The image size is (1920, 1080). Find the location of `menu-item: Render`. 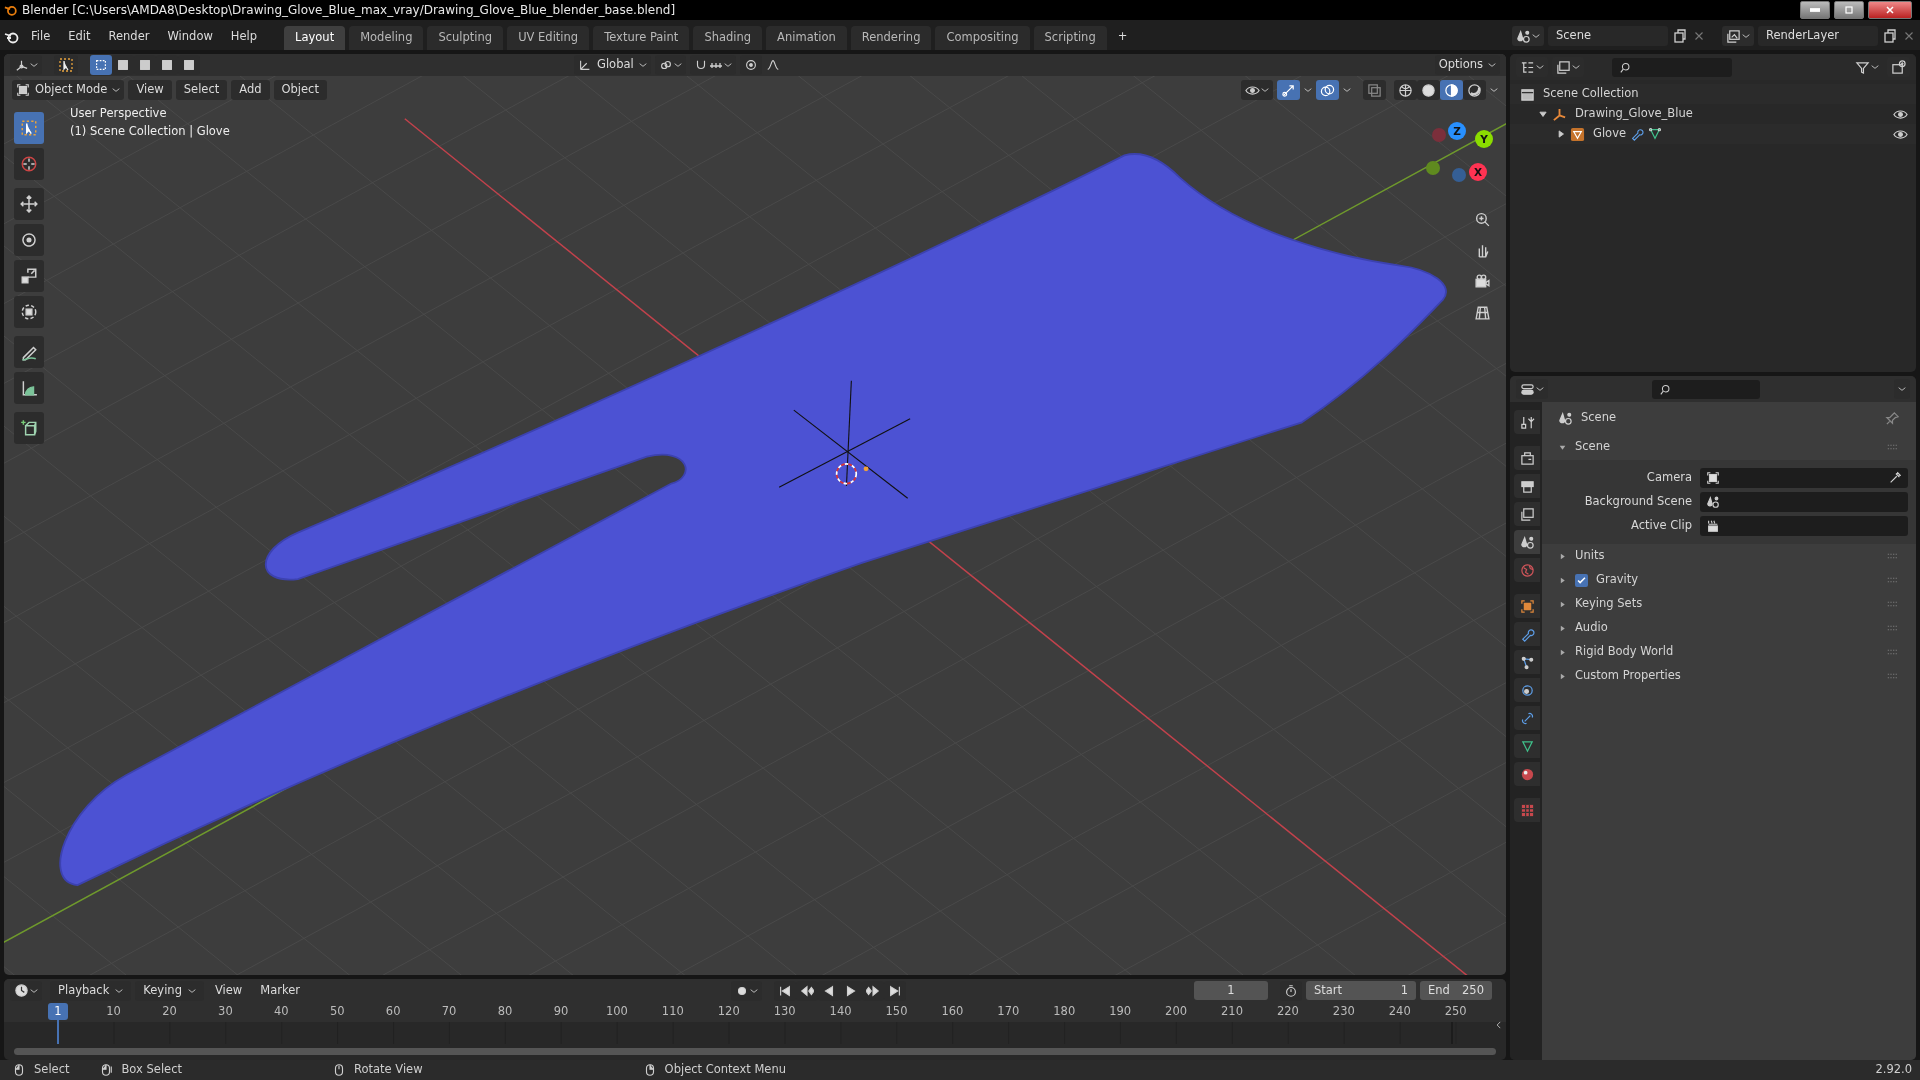

menu-item: Render is located at coordinates (129, 37).